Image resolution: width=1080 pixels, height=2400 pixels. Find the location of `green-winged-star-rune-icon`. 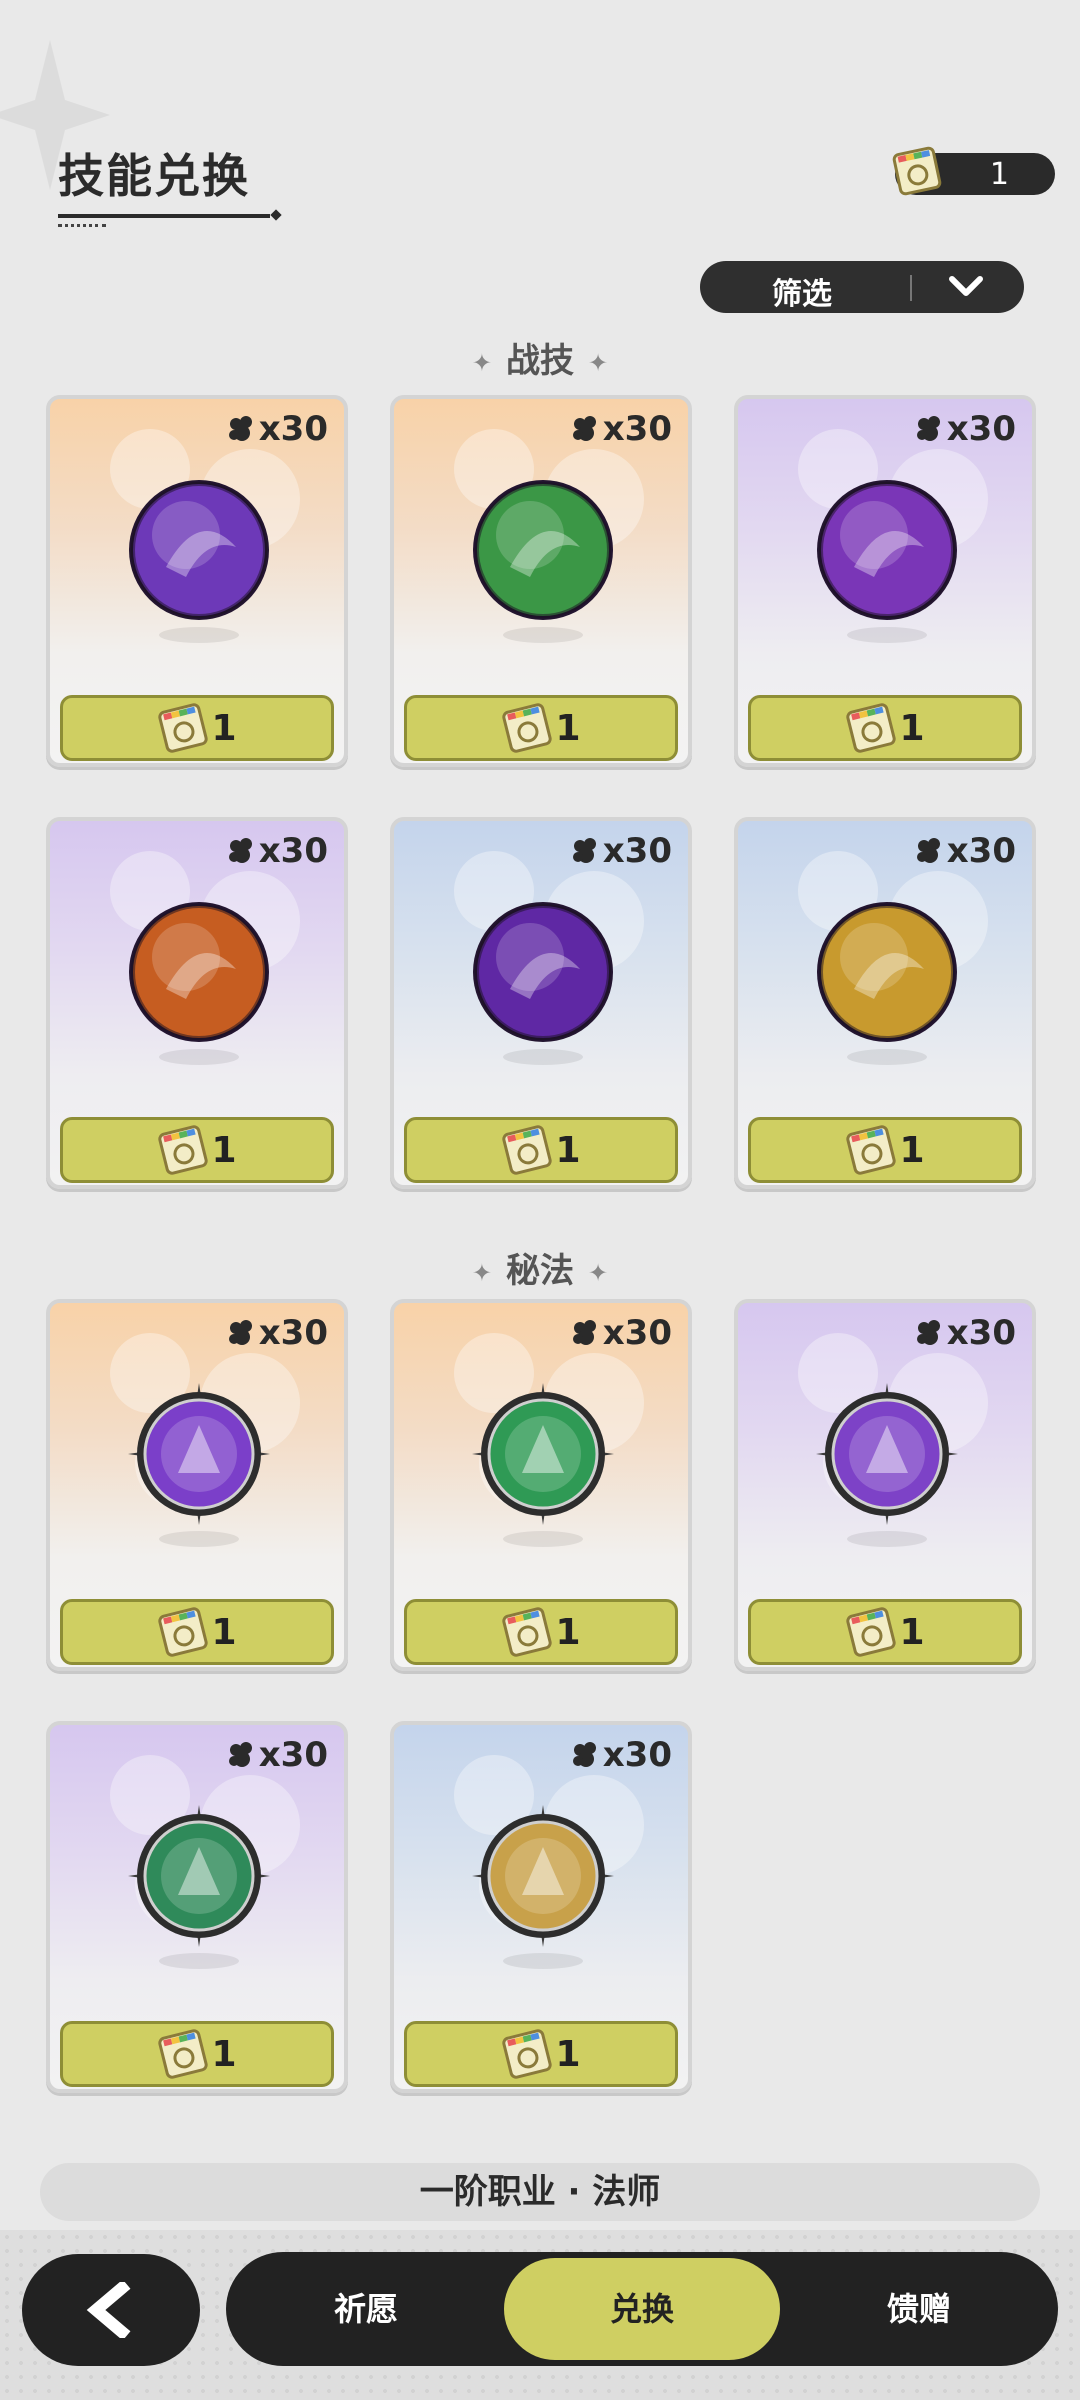

green-winged-star-rune-icon is located at coordinates (543, 1454).